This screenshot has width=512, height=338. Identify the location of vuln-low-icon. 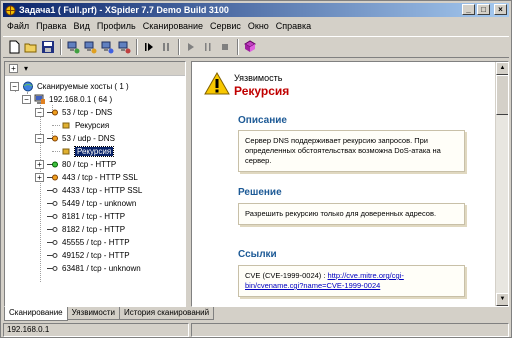
(66, 151).